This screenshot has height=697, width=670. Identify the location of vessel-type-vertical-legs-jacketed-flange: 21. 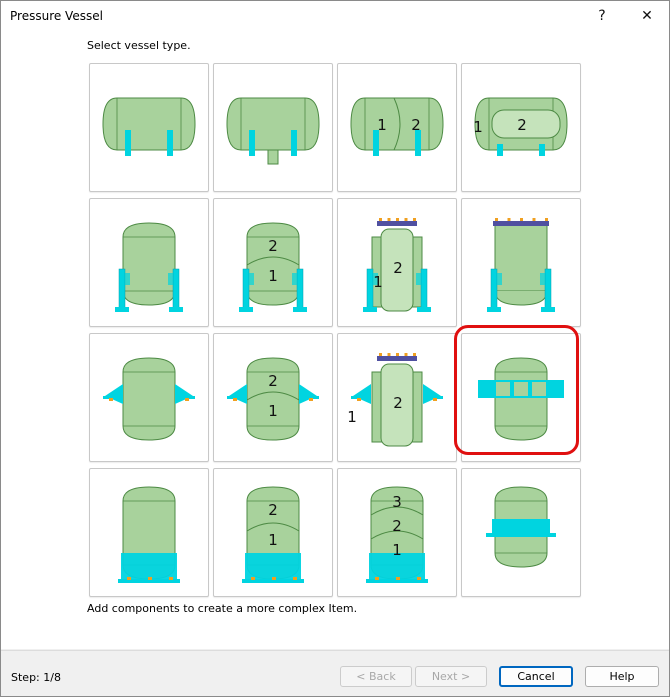
(397, 262).